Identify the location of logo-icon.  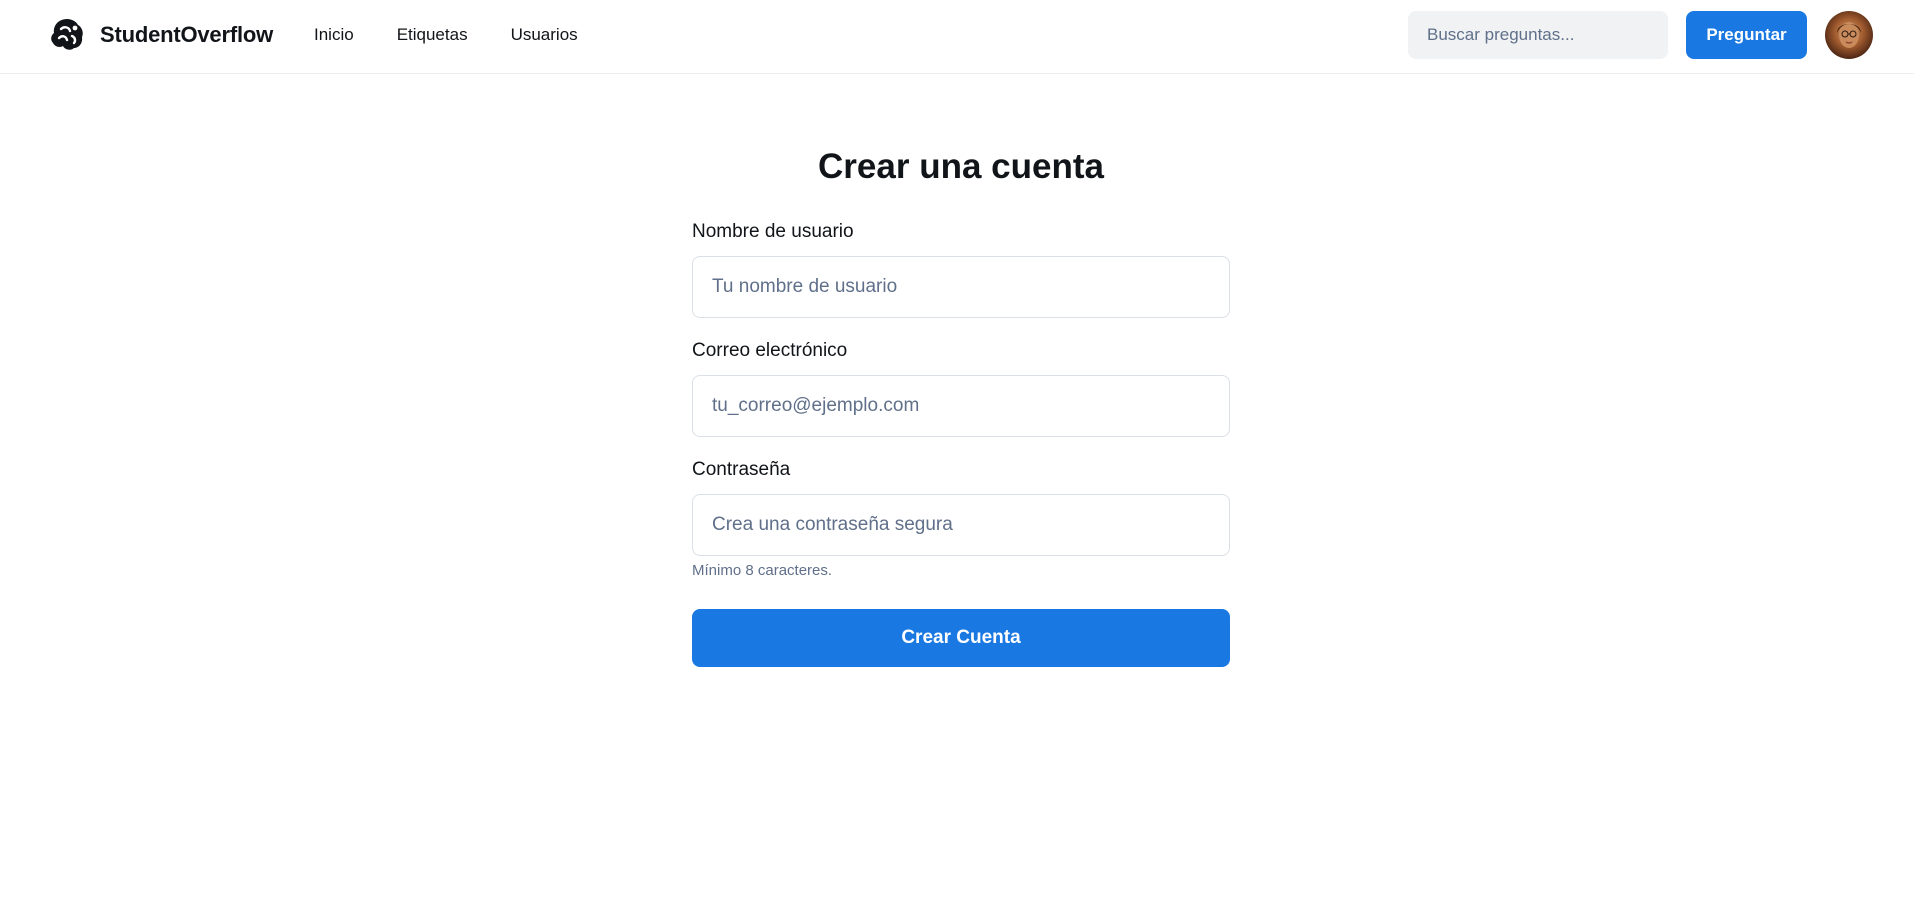
(67, 35).